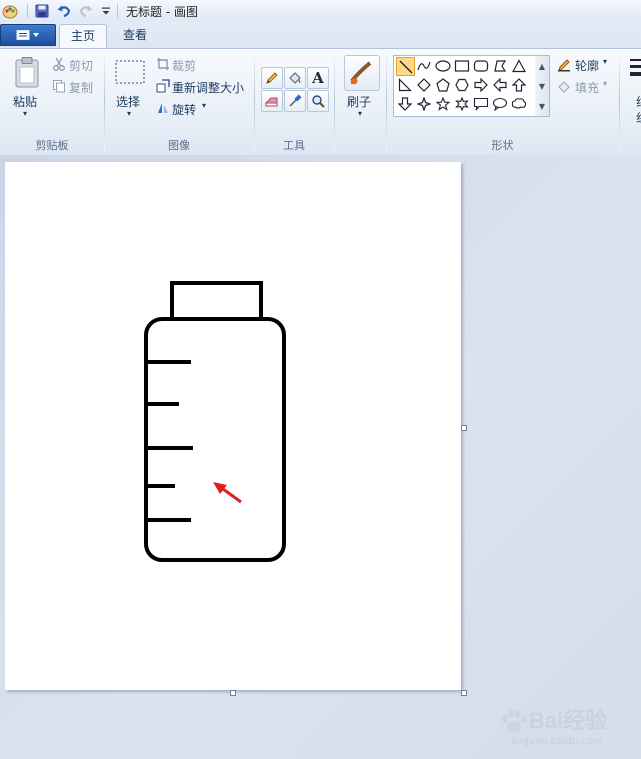 The width and height of the screenshot is (641, 759). I want to click on magnifier-icon, so click(318, 101).